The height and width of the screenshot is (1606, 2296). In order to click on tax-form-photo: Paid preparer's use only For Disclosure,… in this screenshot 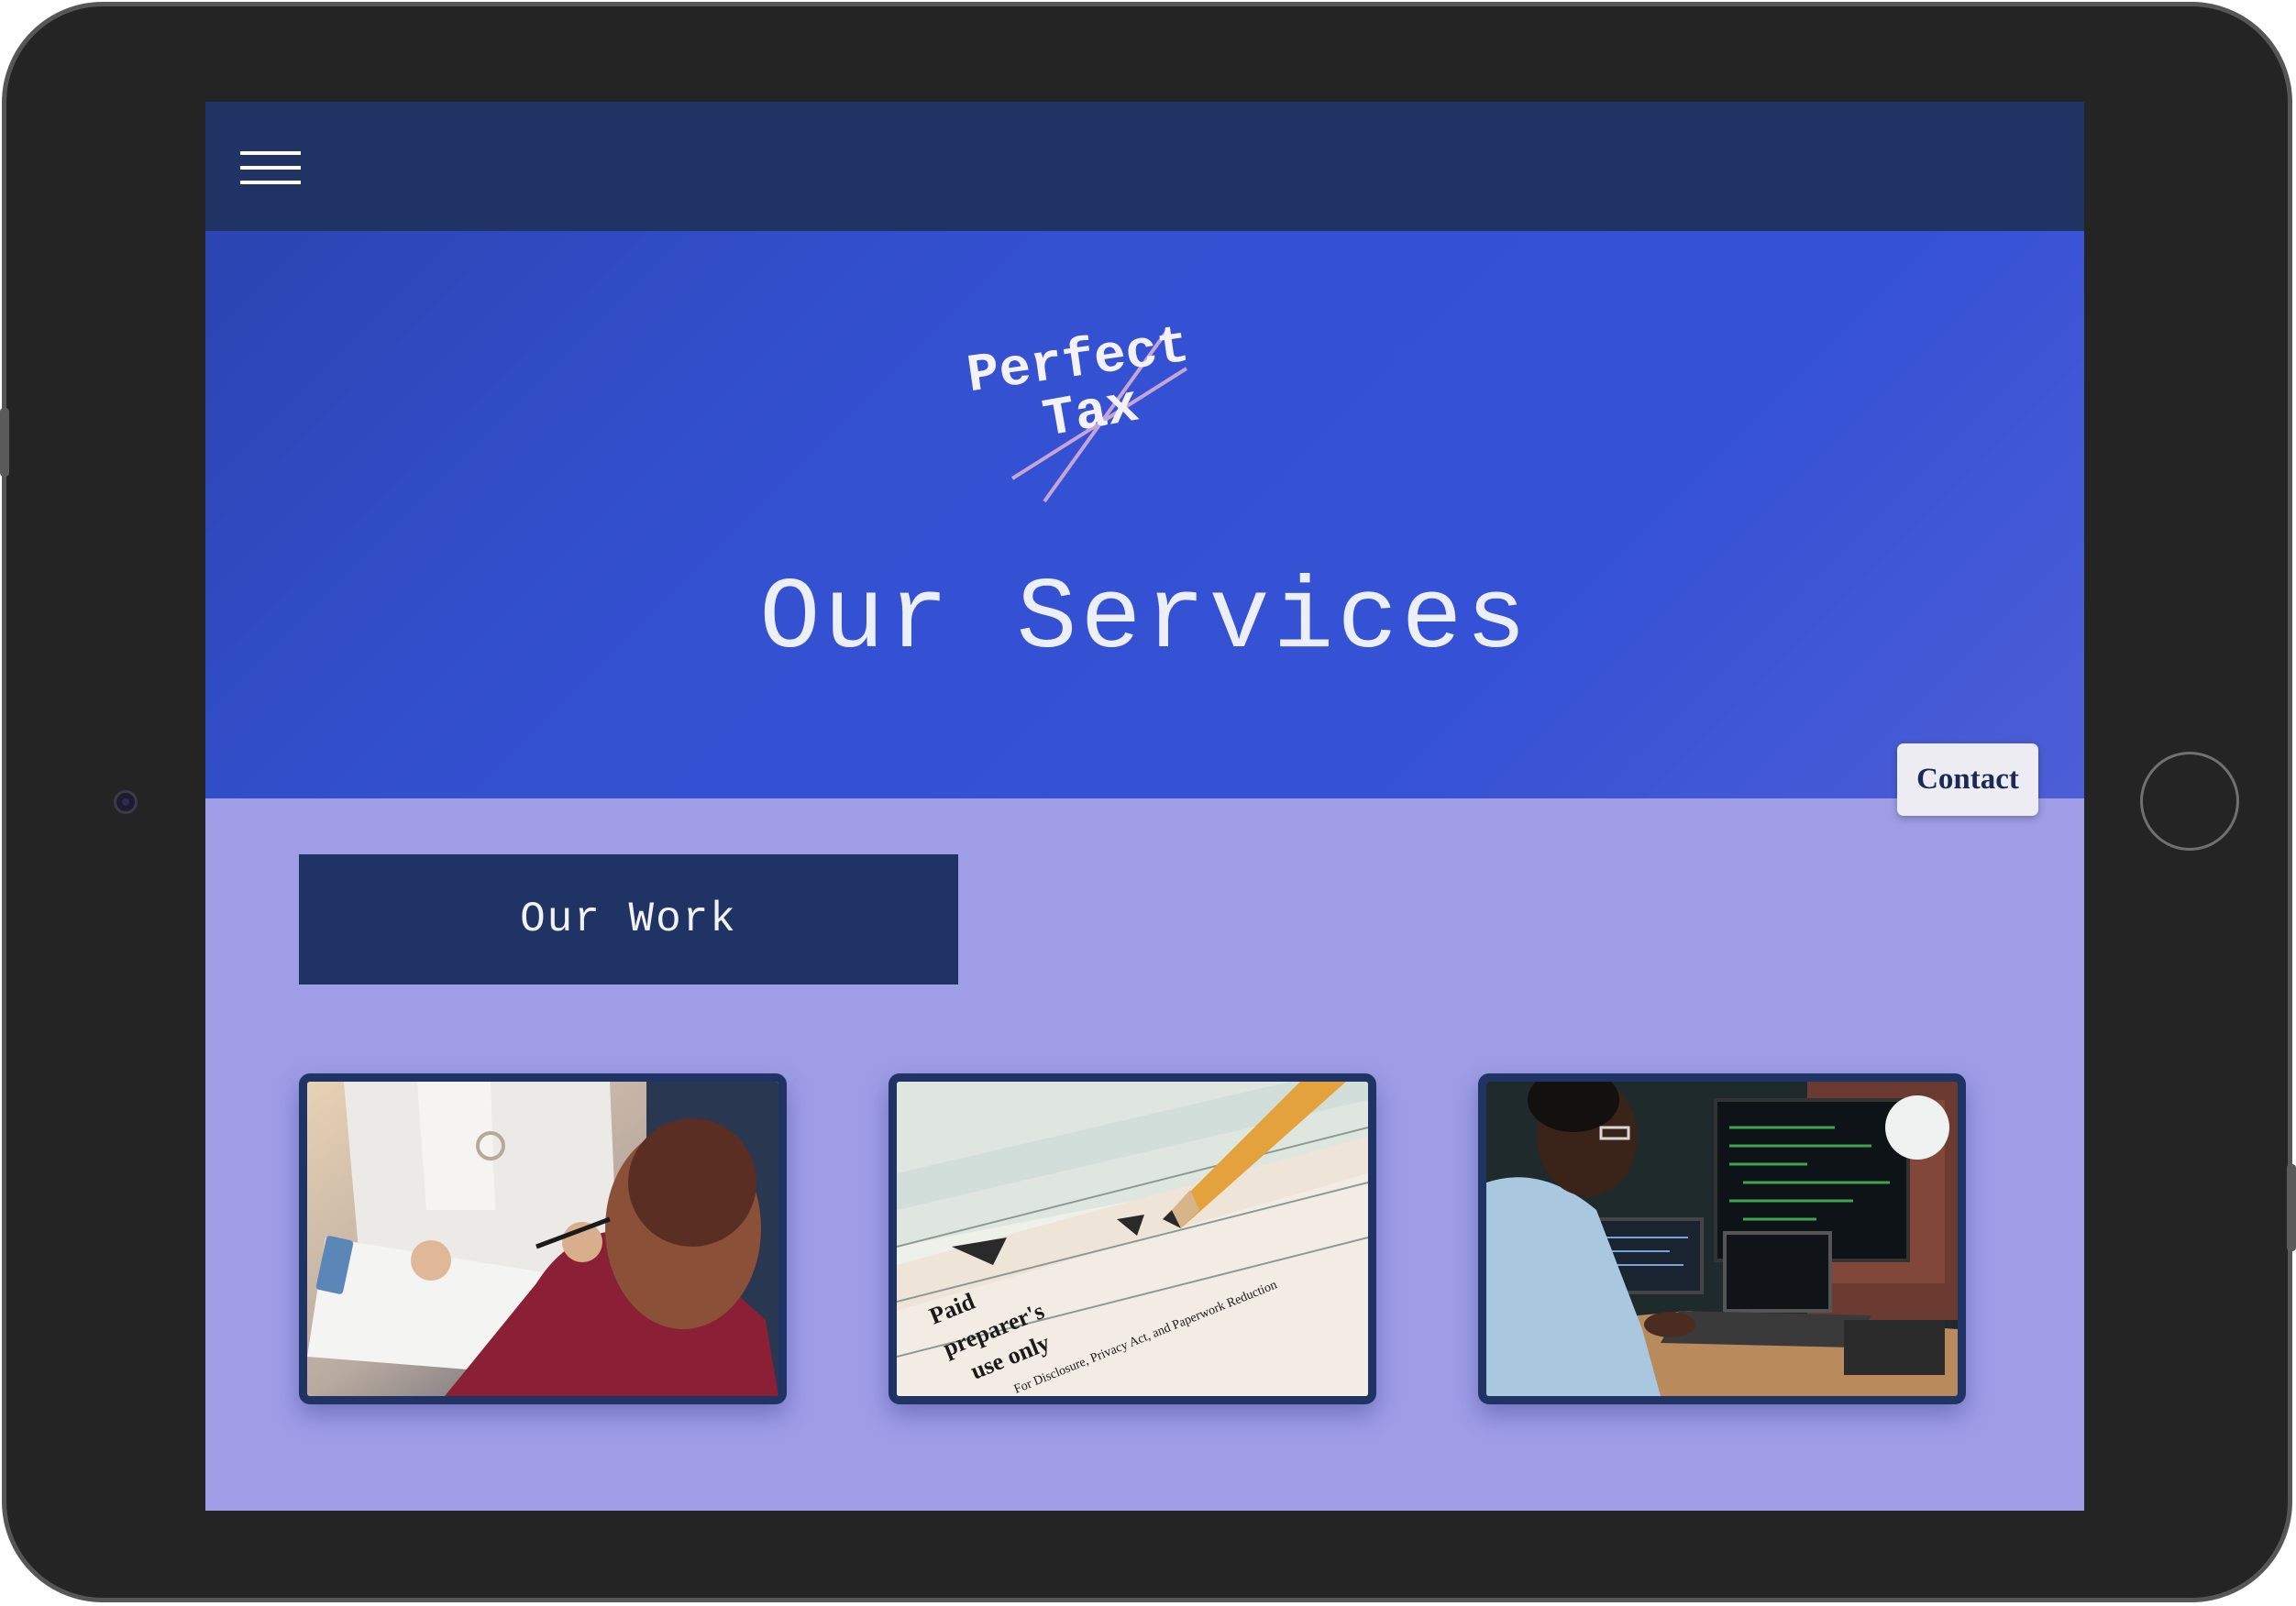, I will do `click(1132, 1239)`.